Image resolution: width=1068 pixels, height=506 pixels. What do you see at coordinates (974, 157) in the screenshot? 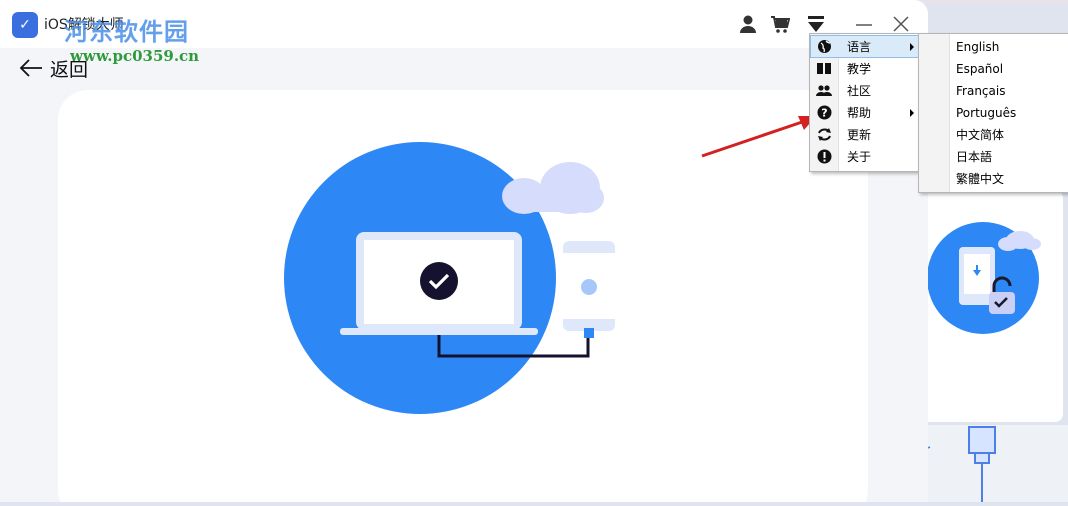
I see `language-option-label: 日本語` at bounding box center [974, 157].